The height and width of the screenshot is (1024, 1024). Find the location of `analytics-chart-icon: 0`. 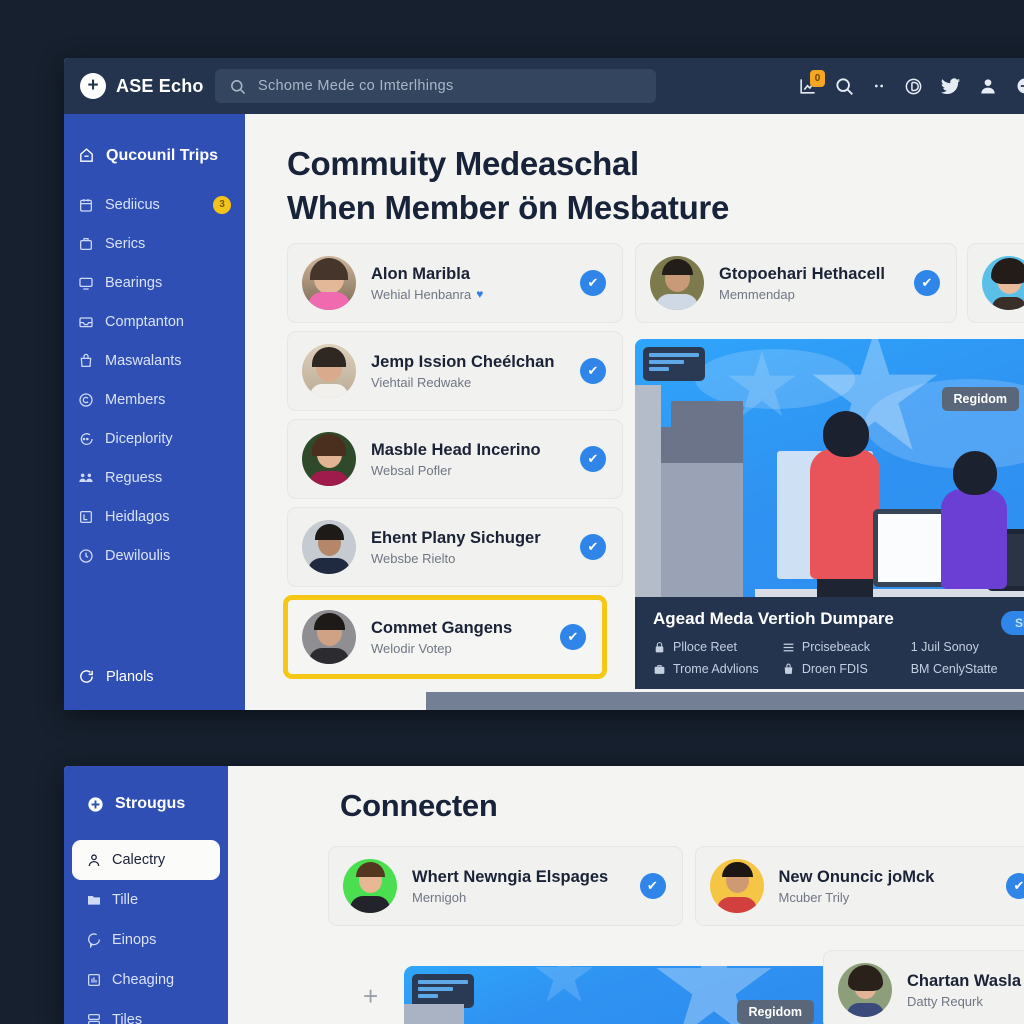

analytics-chart-icon: 0 is located at coordinates (811, 82).